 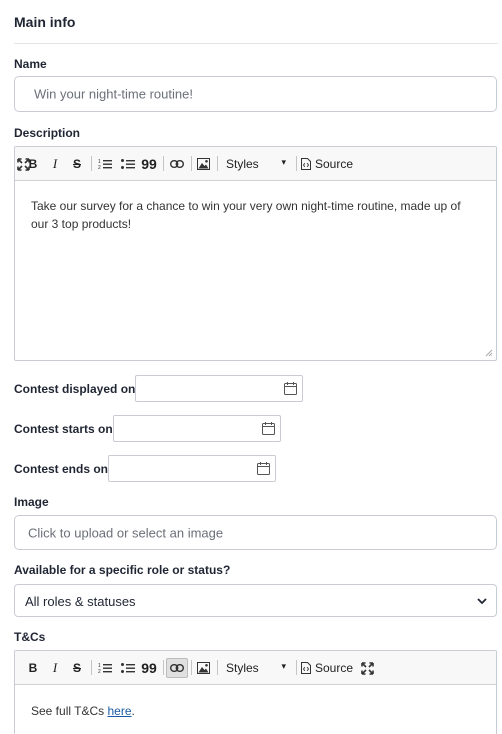 What do you see at coordinates (122, 570) in the screenshot?
I see `role-label: Available for a specific role or status?` at bounding box center [122, 570].